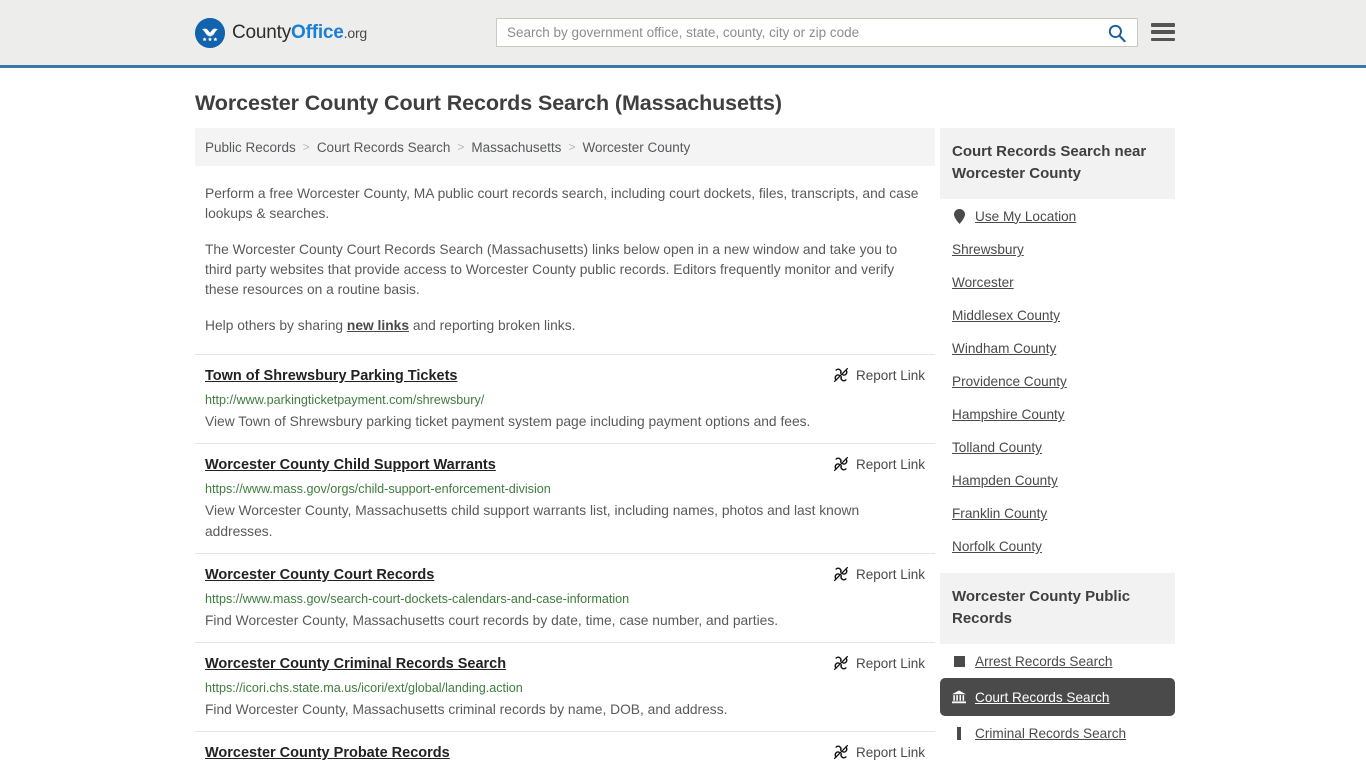 The width and height of the screenshot is (1366, 768). Describe the element at coordinates (327, 753) in the screenshot. I see `result-title-link: Worcester County Probate Records` at that location.